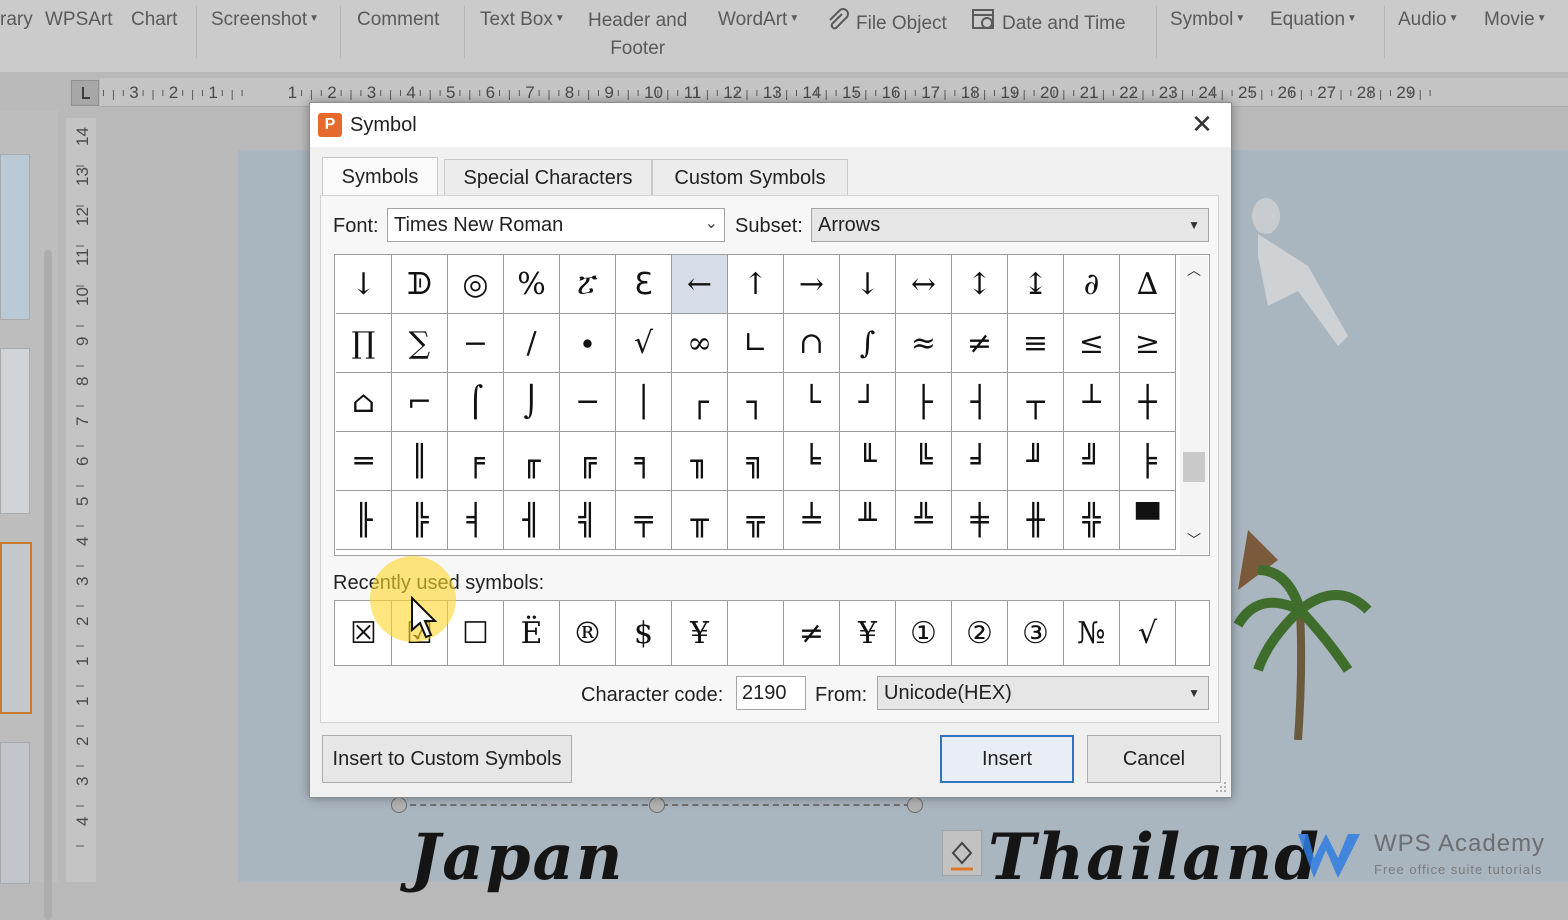 The image size is (1568, 920). What do you see at coordinates (1154, 759) in the screenshot?
I see `cancel-button: Cancel` at bounding box center [1154, 759].